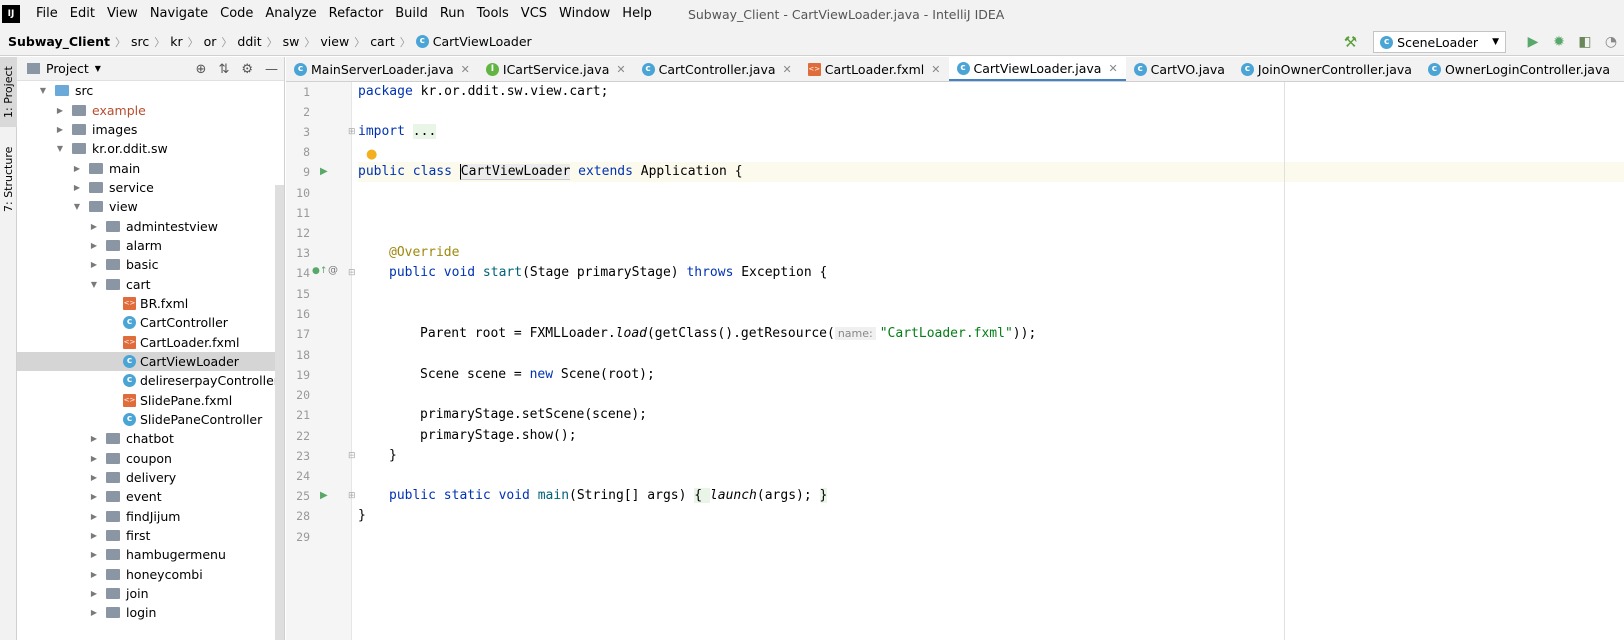  Describe the element at coordinates (201, 69) in the screenshot. I see `locate-target-icon: ⊕` at that location.